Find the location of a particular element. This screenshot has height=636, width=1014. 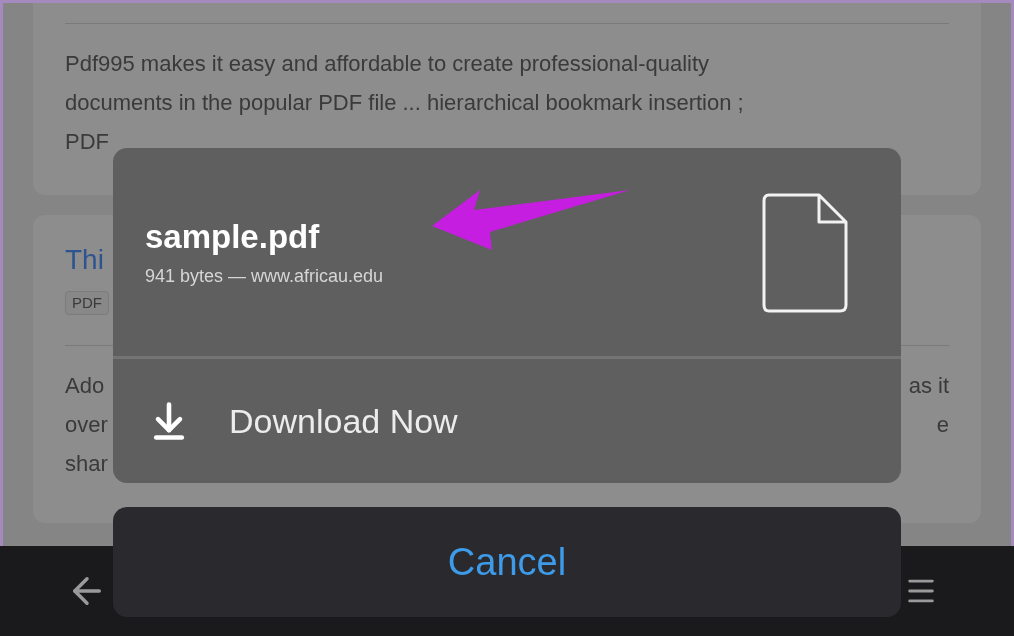

document-icon is located at coordinates (805, 253).